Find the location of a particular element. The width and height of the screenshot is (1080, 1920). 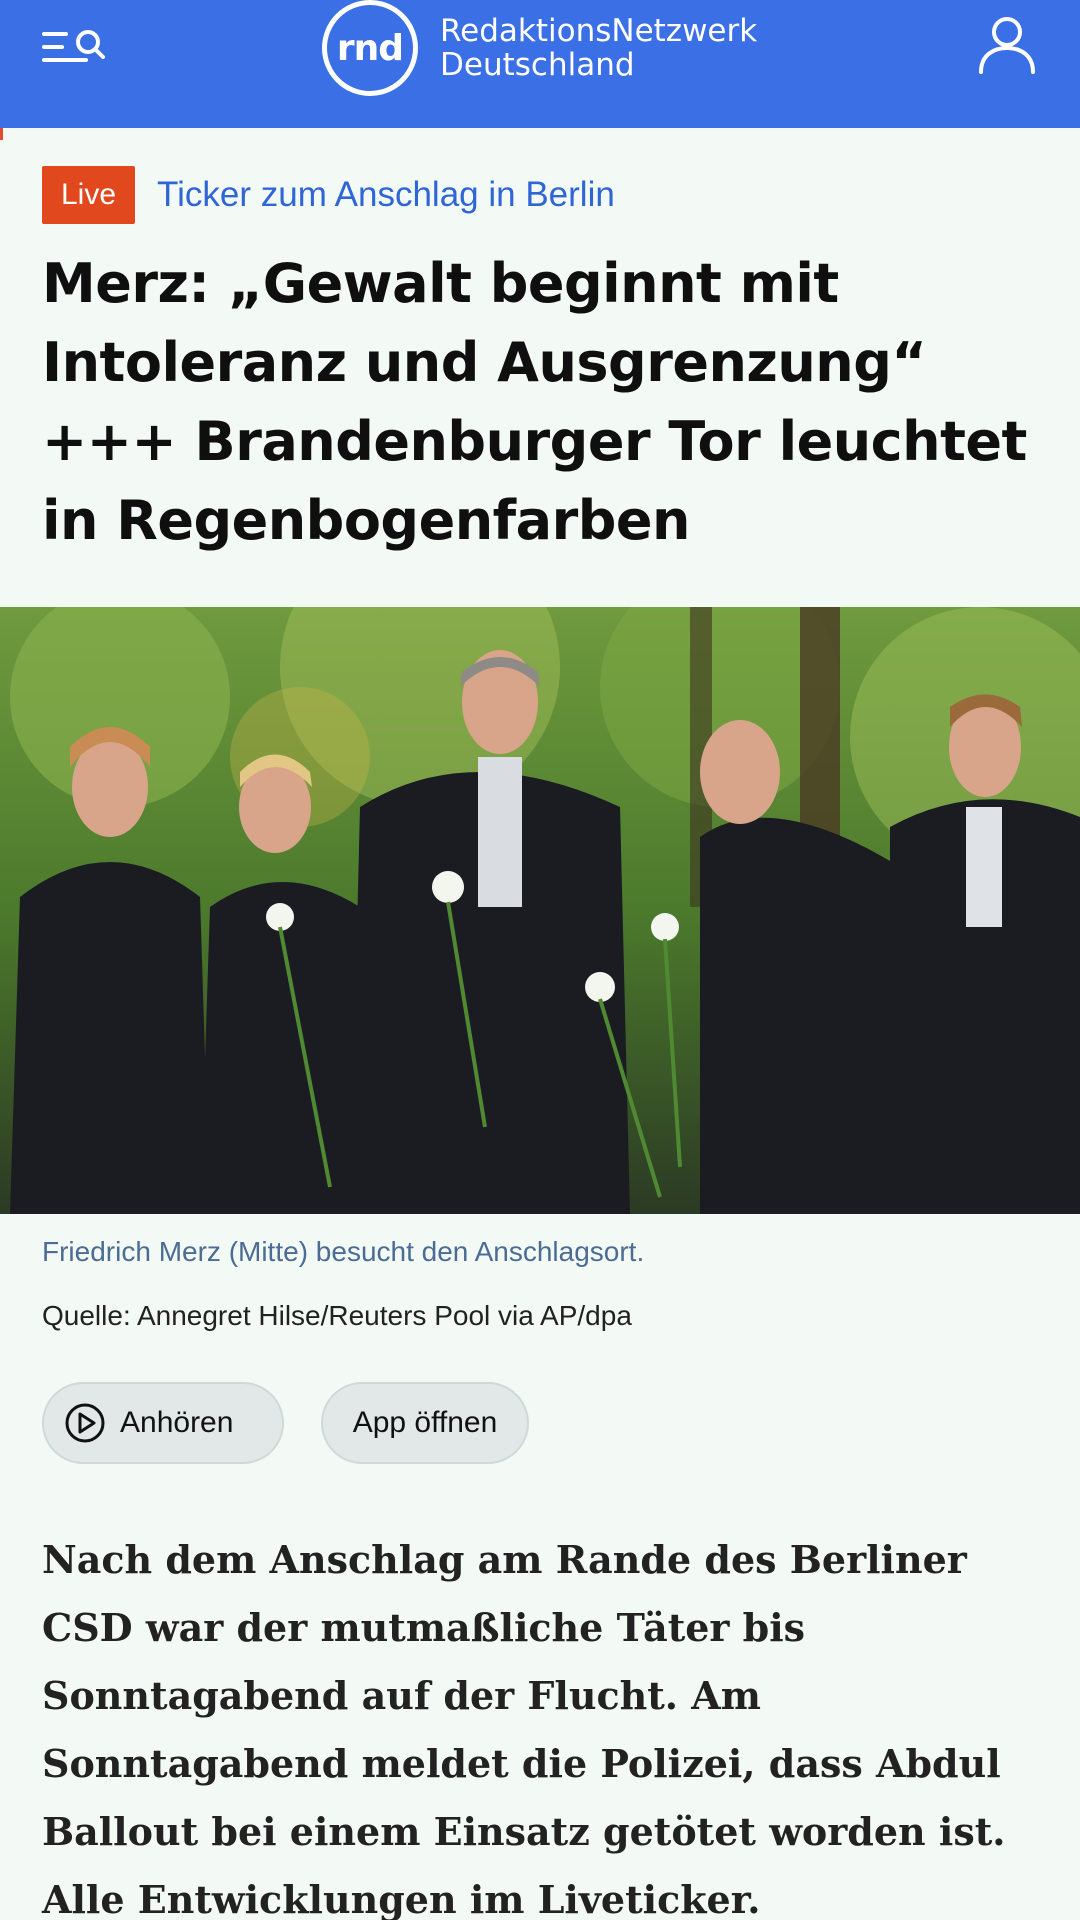

listen-button: Anhören is located at coordinates (163, 1423).